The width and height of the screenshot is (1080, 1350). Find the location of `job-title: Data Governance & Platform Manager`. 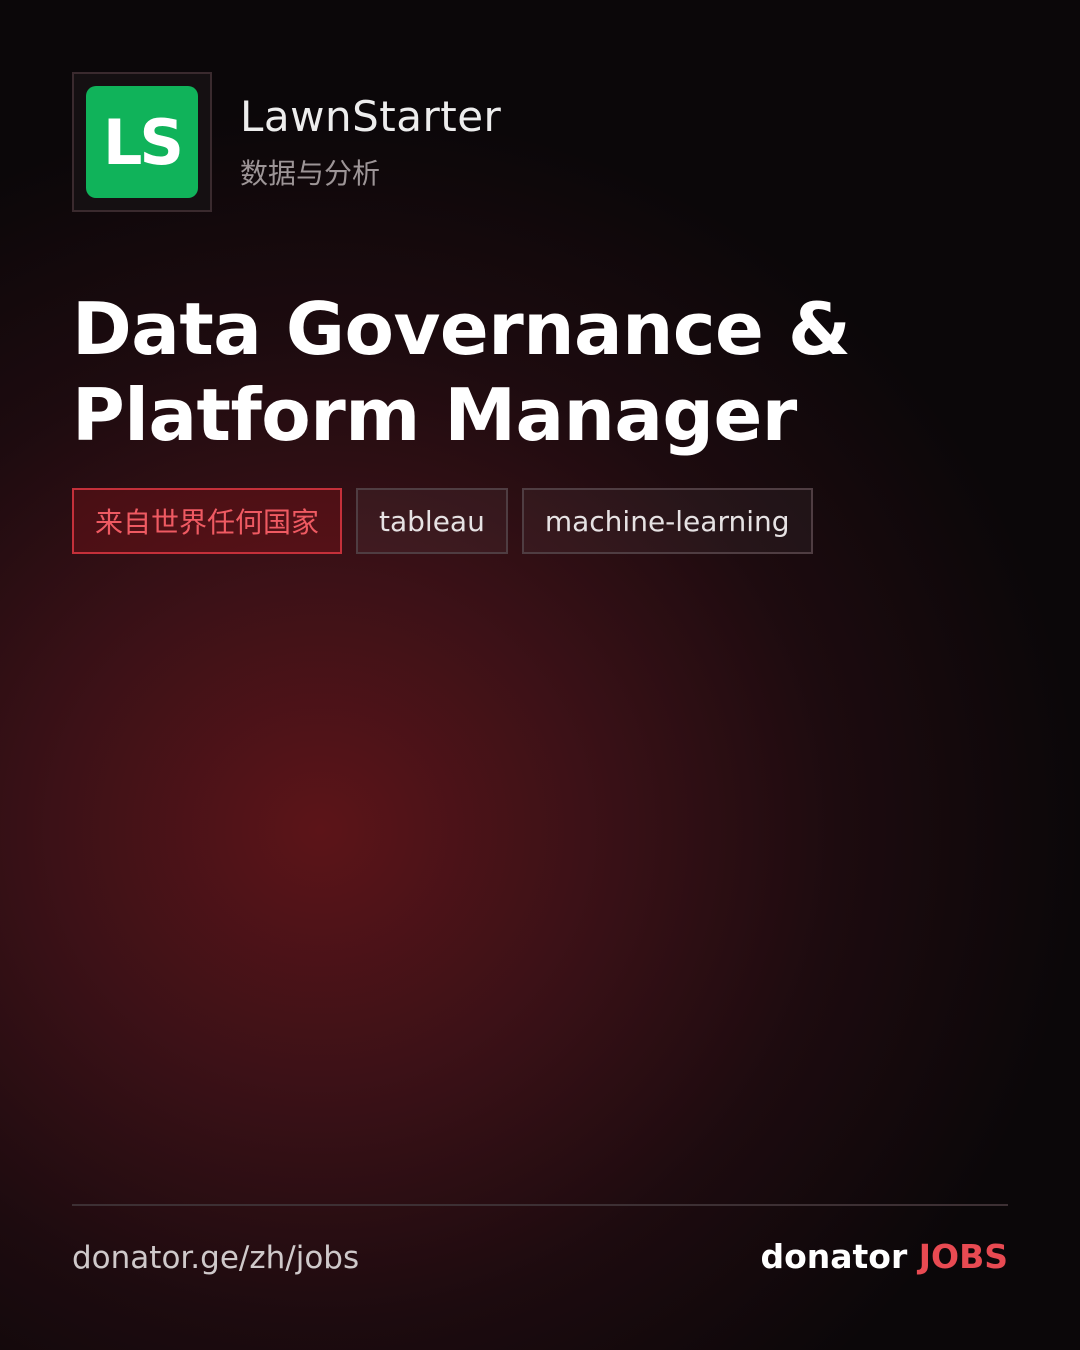

job-title: Data Governance & Platform Manager is located at coordinates (461, 372).